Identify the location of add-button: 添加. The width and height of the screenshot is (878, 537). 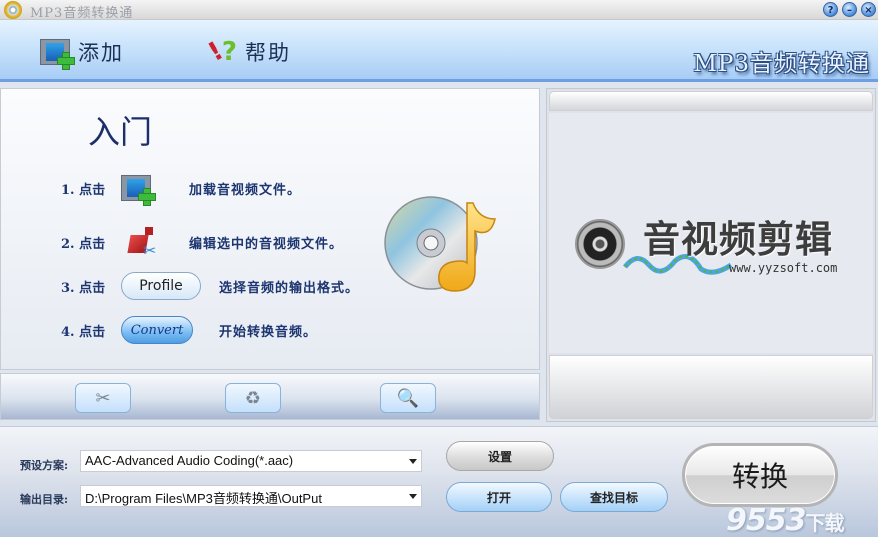
(82, 53).